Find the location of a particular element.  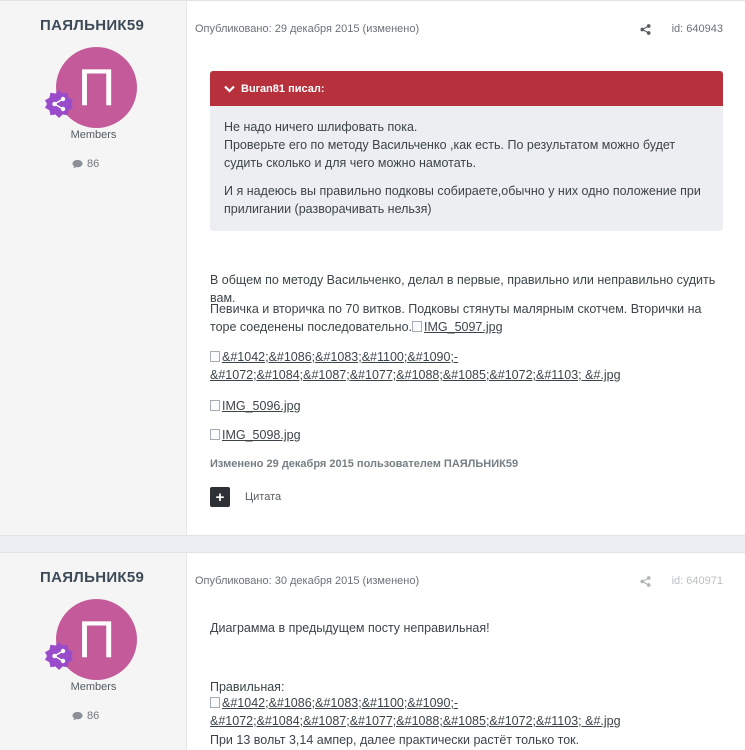

post-id: id: 640943 is located at coordinates (697, 29).